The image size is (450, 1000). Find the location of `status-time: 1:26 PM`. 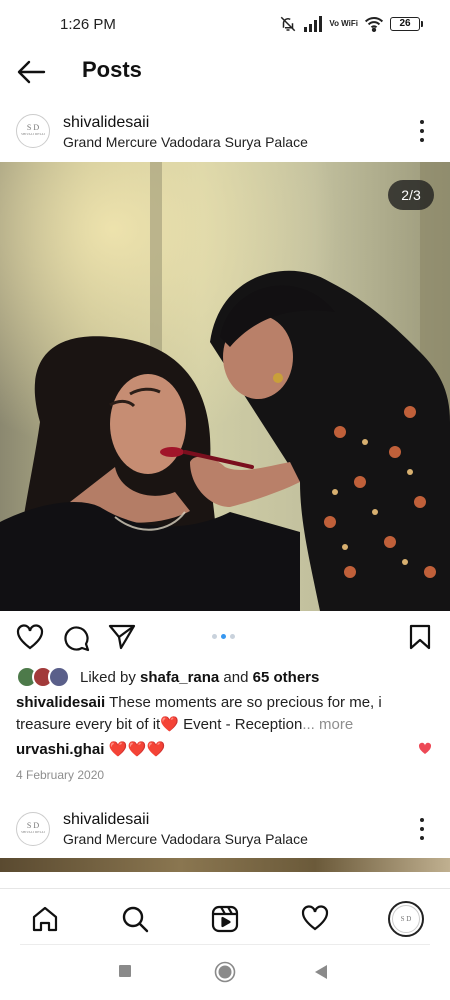

status-time: 1:26 PM is located at coordinates (88, 24).